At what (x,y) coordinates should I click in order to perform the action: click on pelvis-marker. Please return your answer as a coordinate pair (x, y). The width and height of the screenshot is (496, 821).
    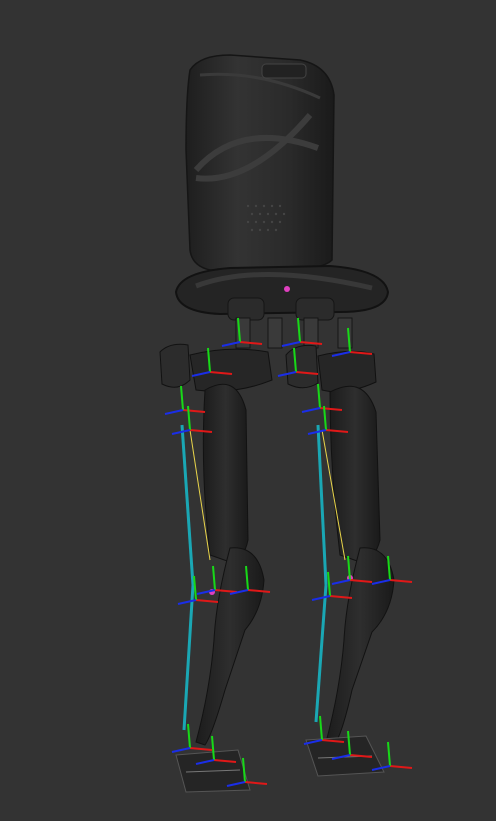
    Looking at the image, I should click on (287, 289).